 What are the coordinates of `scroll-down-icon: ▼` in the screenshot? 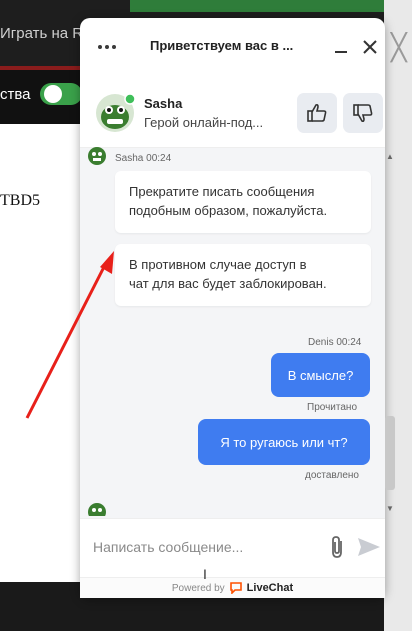 It's located at (391, 508).